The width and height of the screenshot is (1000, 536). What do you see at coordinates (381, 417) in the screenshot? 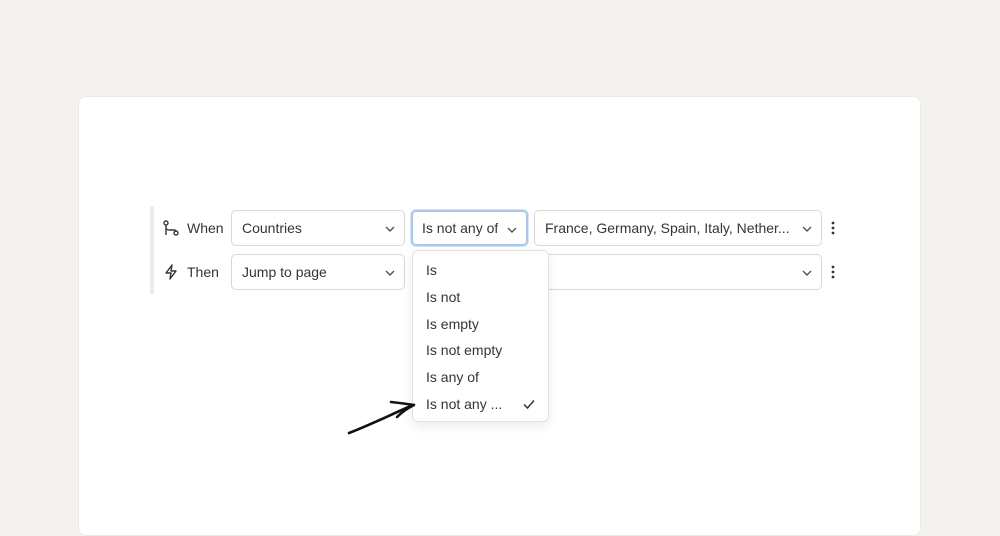
I see `annotation-arrow-icon` at bounding box center [381, 417].